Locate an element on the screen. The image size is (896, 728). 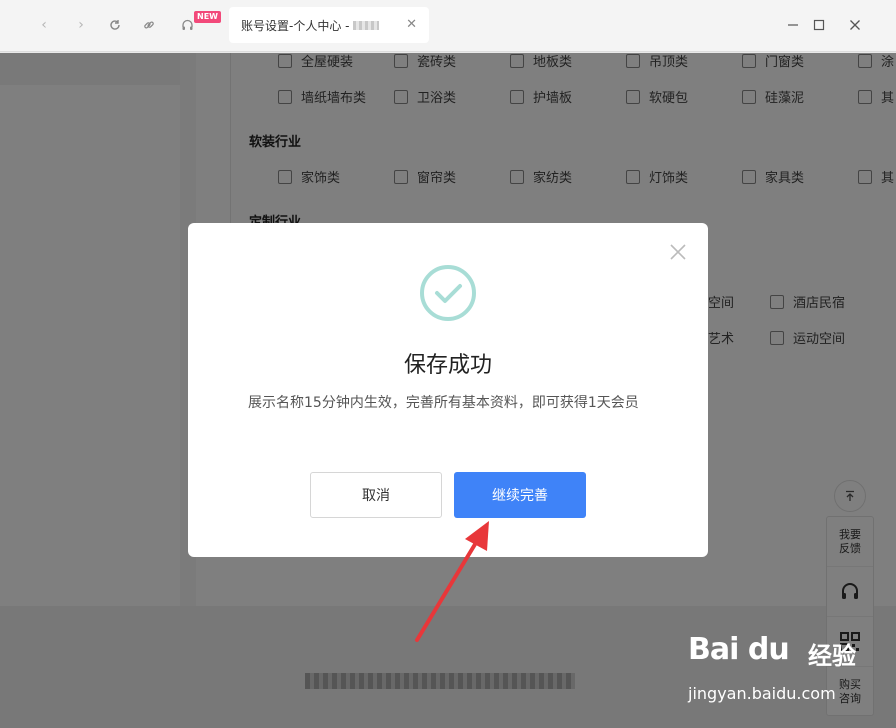
browser-chrome: ‹ › NEW 账号设置-个人中心 - ✕ is located at coordinates (448, 26).